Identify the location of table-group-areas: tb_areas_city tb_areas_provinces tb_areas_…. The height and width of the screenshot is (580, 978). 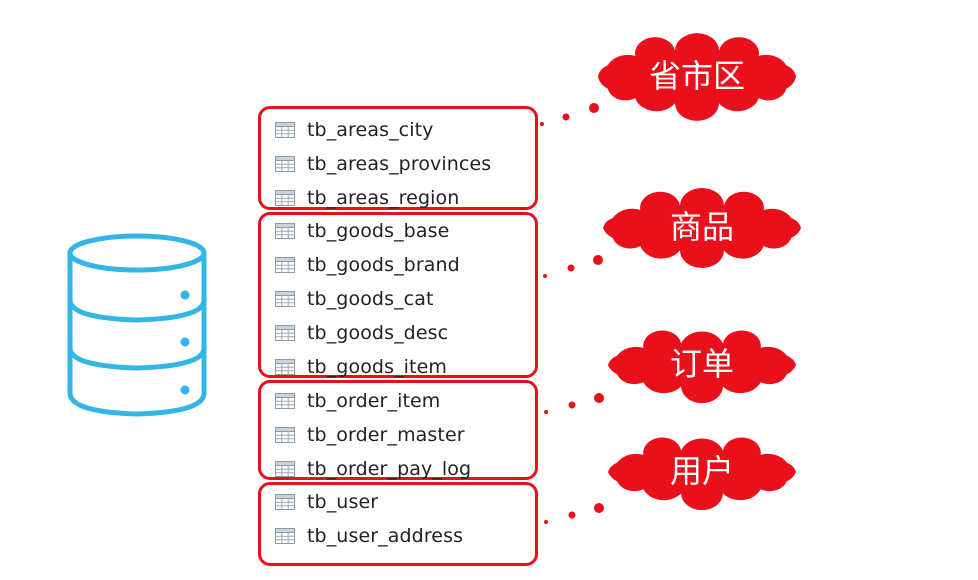
(398, 158).